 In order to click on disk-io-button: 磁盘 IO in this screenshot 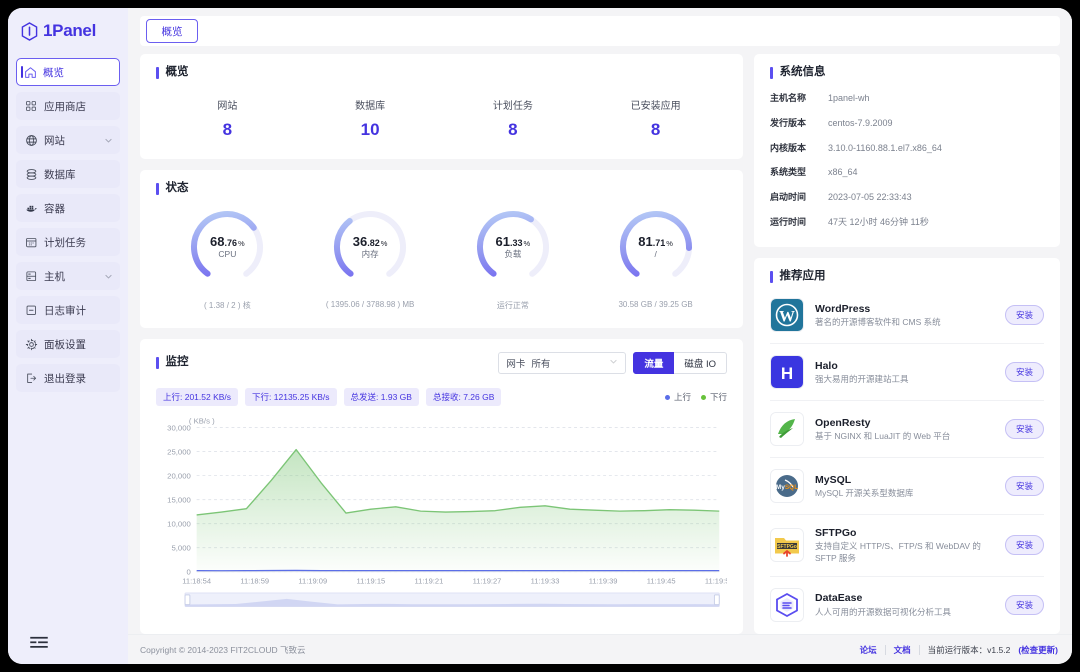, I will do `click(700, 363)`.